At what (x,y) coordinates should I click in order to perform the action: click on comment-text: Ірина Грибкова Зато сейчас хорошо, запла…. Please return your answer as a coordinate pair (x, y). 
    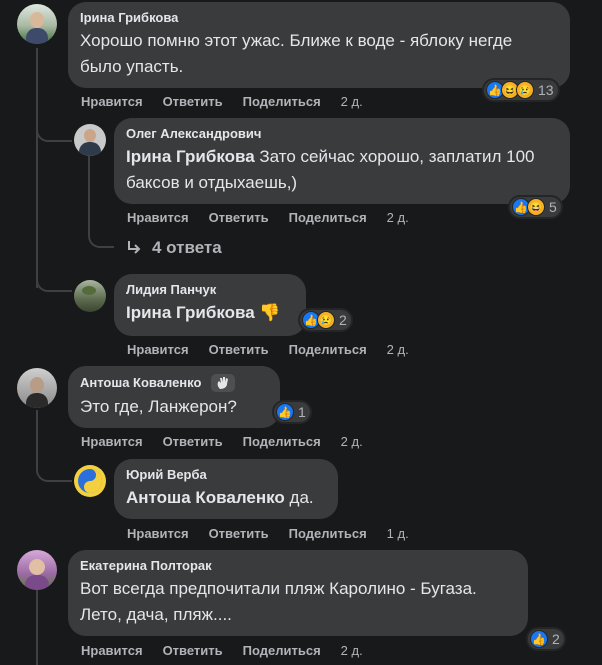
    Looking at the image, I should click on (330, 169).